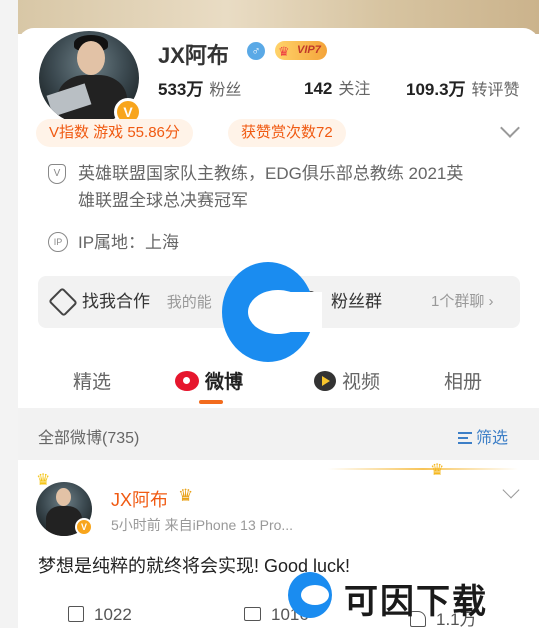 The width and height of the screenshot is (539, 628). Describe the element at coordinates (437, 470) in the screenshot. I see `crown-decoration-icon: ♛` at that location.